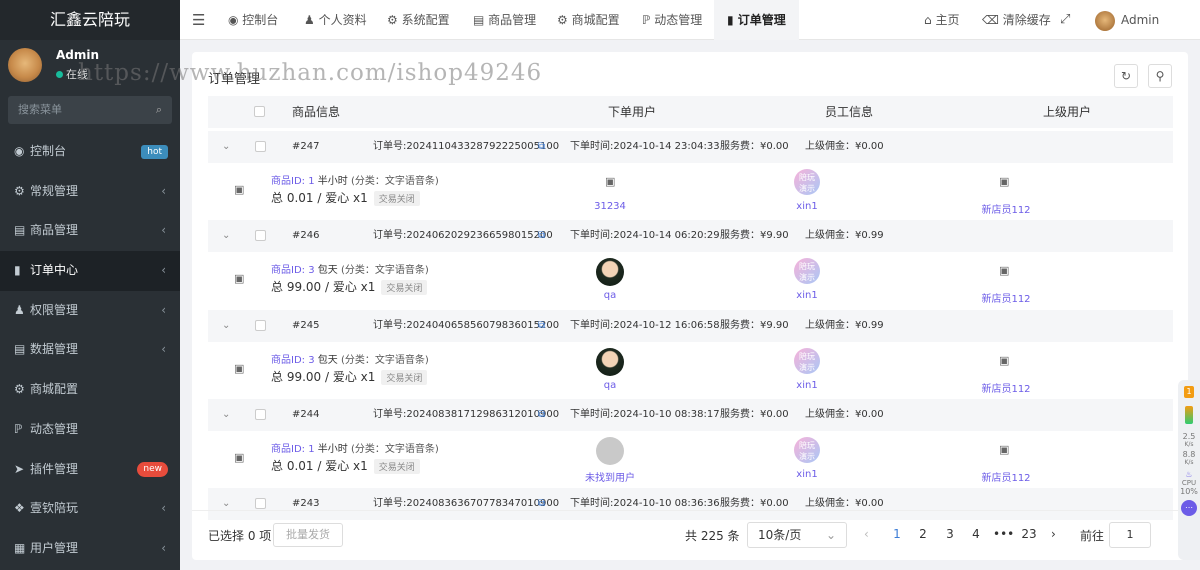 Image resolution: width=1200 pixels, height=570 pixels. I want to click on page-23: 23, so click(1029, 534).